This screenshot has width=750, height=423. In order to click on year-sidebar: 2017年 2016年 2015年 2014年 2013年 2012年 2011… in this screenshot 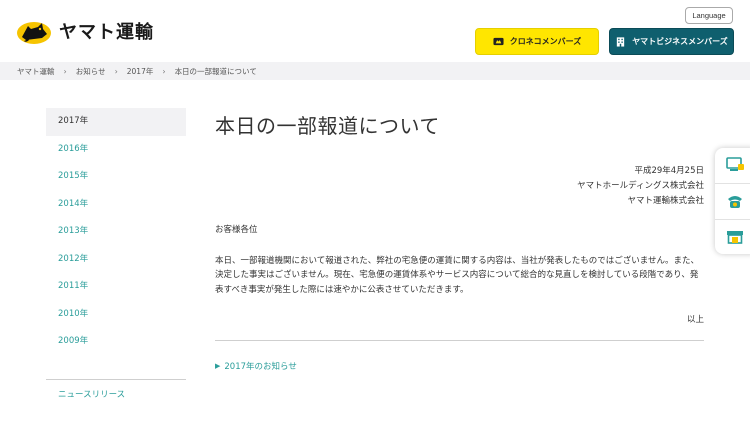, I will do `click(116, 232)`.